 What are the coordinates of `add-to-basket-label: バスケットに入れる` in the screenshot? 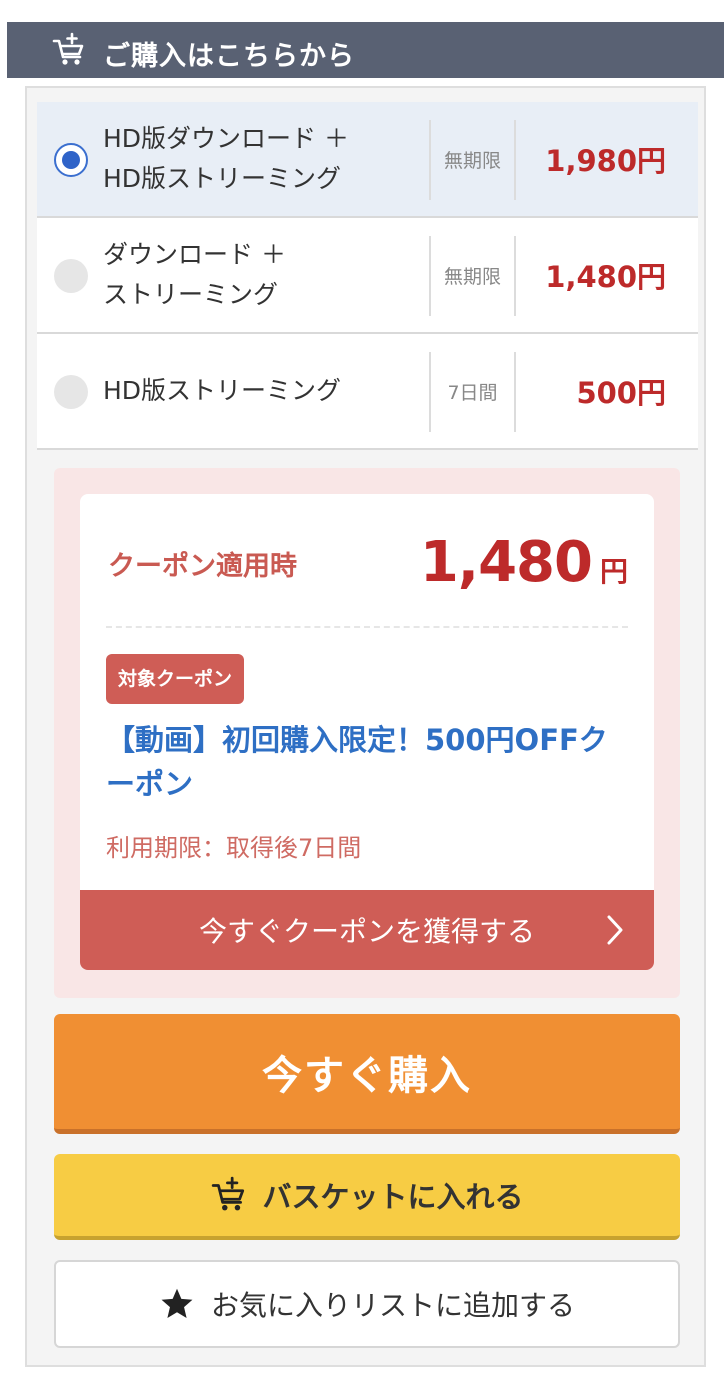 It's located at (393, 1197).